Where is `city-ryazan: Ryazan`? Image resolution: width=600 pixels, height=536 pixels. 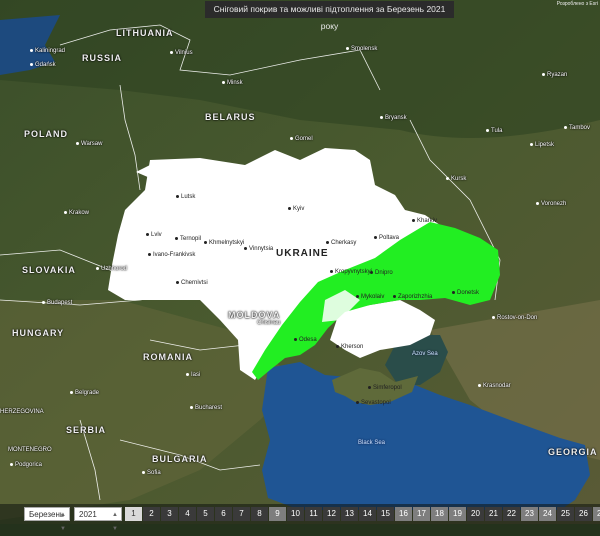 city-ryazan: Ryazan is located at coordinates (554, 75).